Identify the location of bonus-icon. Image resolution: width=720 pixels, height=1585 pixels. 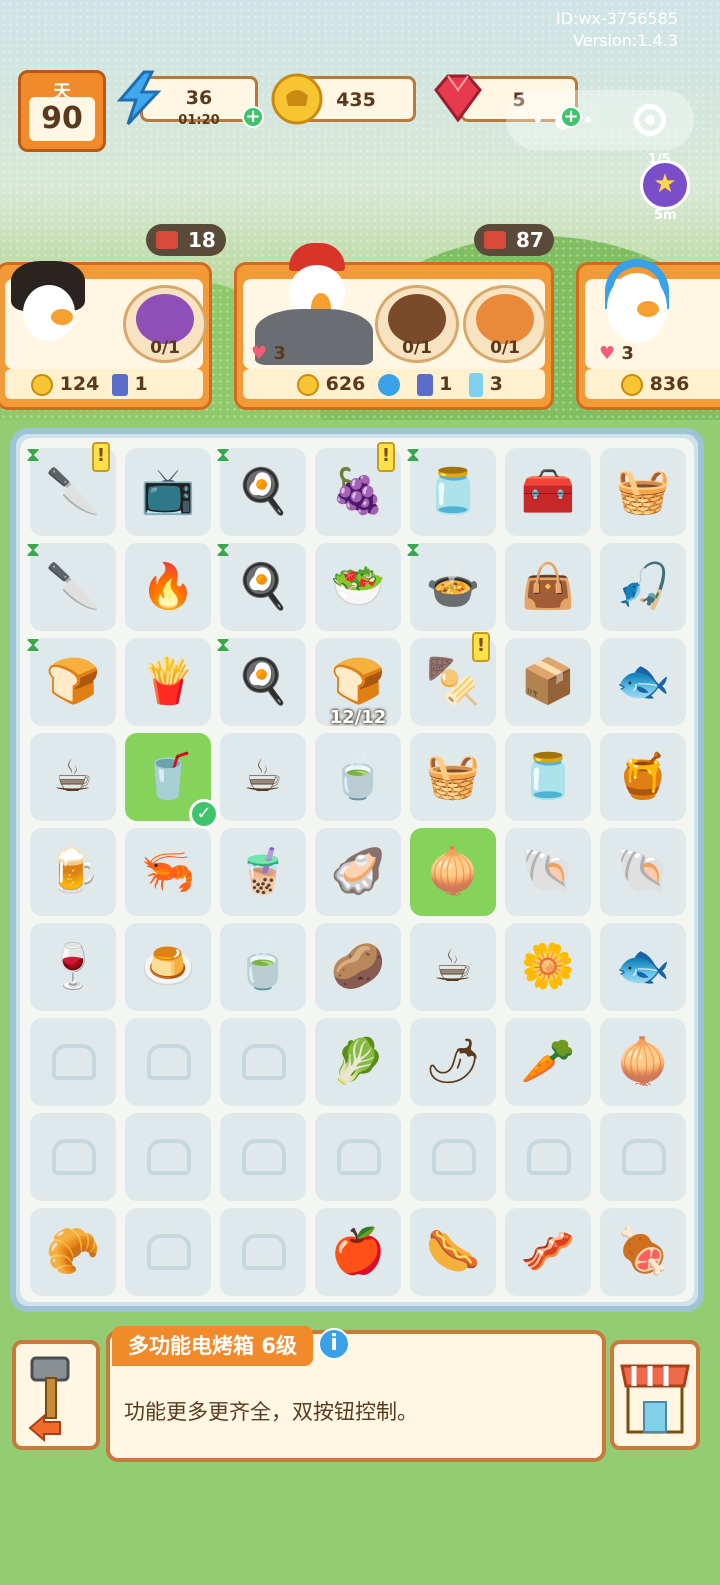
(388, 384).